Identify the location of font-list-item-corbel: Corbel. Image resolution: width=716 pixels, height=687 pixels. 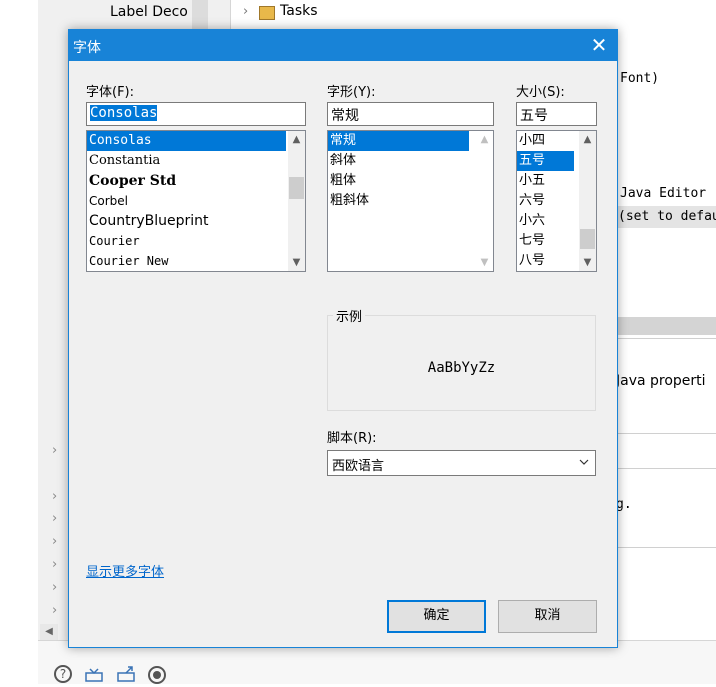
(196, 201).